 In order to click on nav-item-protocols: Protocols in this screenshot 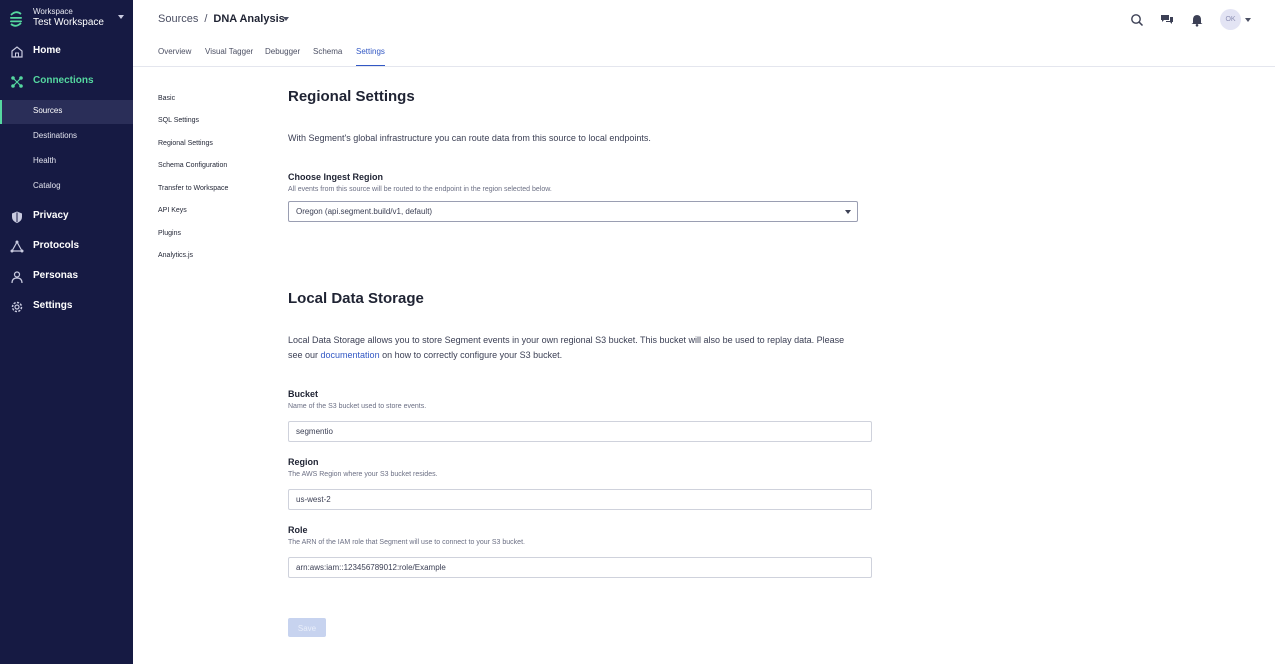, I will do `click(66, 247)`.